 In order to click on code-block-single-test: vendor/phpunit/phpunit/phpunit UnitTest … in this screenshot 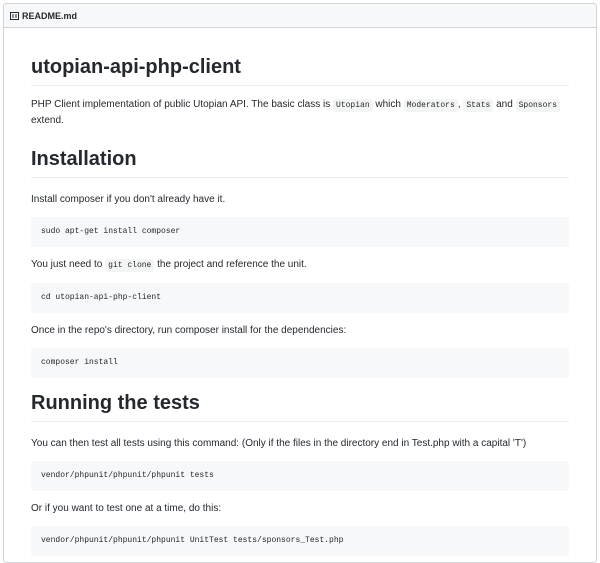, I will do `click(300, 541)`.